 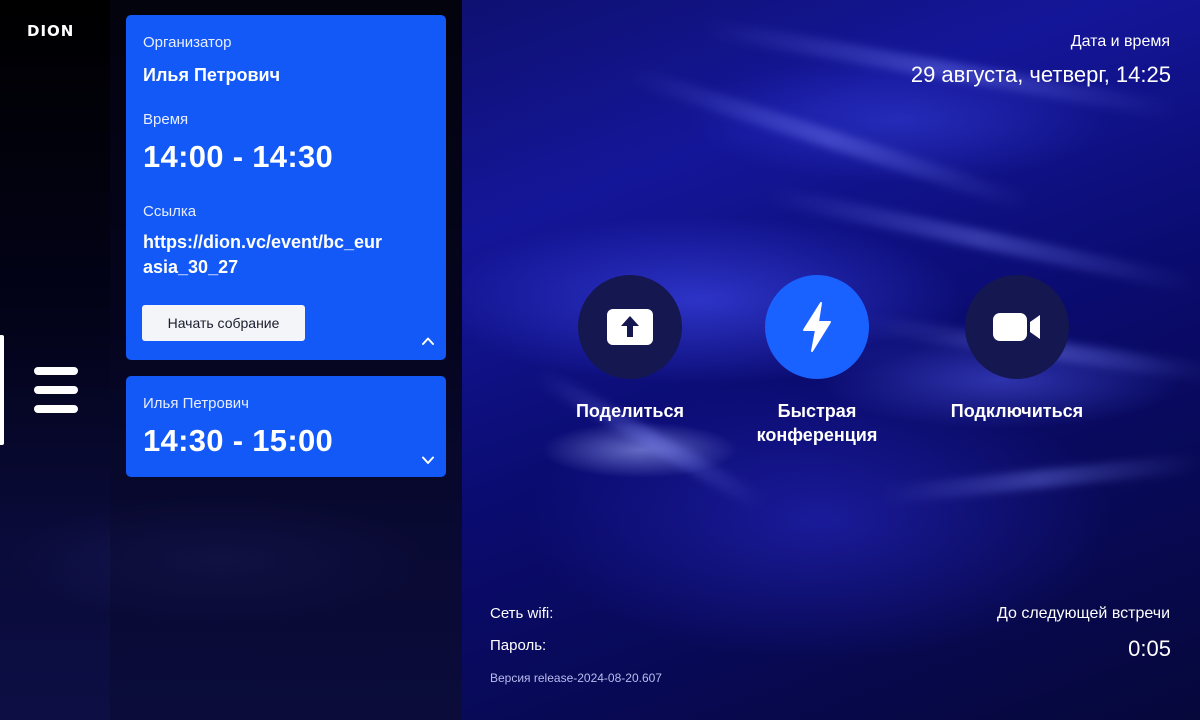 I want to click on arrow-up-icon, so click(x=630, y=327).